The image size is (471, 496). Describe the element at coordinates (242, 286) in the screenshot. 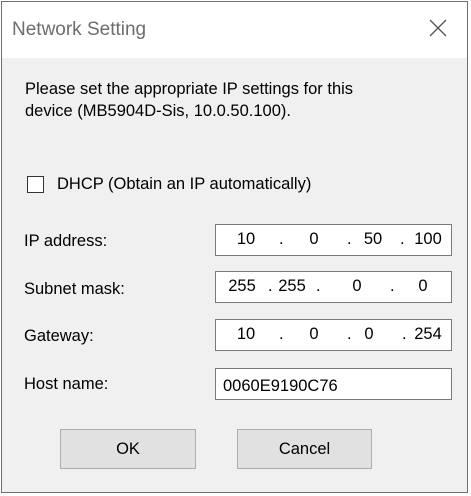

I see `subnet-mask-octet-1: 255` at that location.